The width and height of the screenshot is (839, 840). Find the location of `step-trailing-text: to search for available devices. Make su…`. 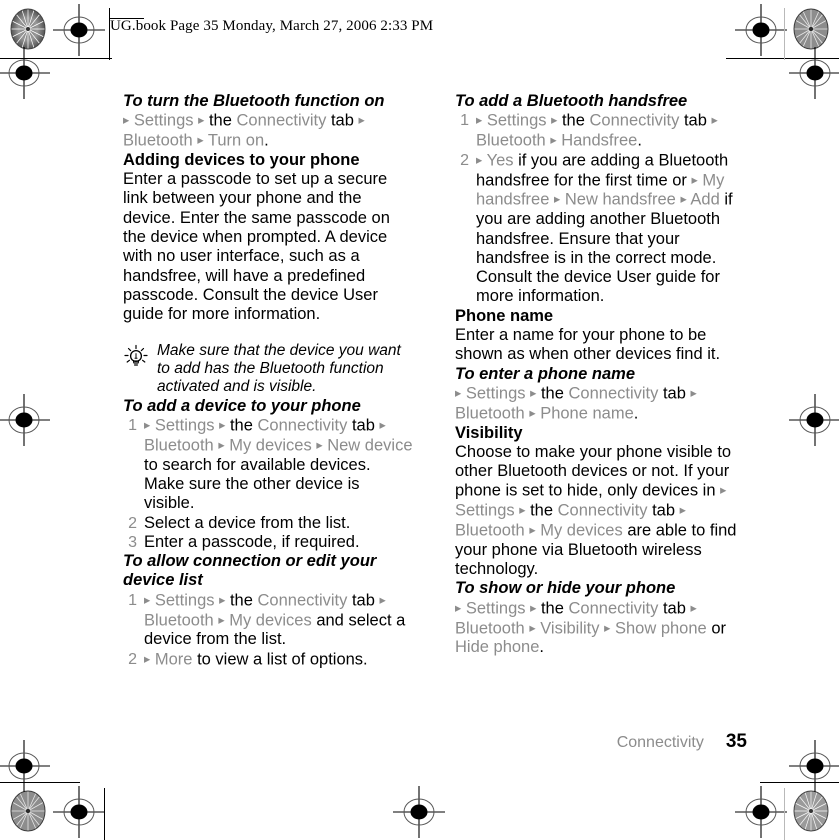

step-trailing-text: to search for available devices. Make su… is located at coordinates (257, 484).